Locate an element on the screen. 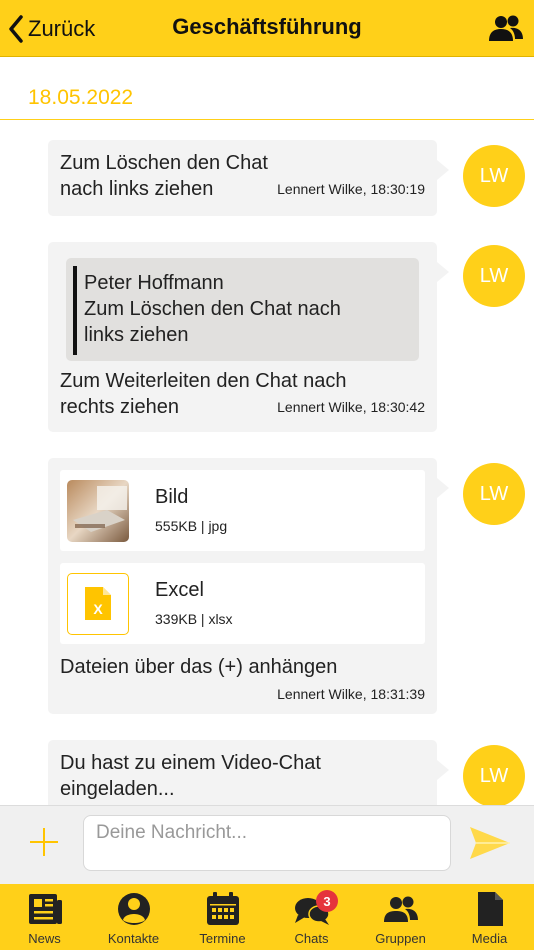 This screenshot has height=950, width=534. message-input is located at coordinates (267, 843).